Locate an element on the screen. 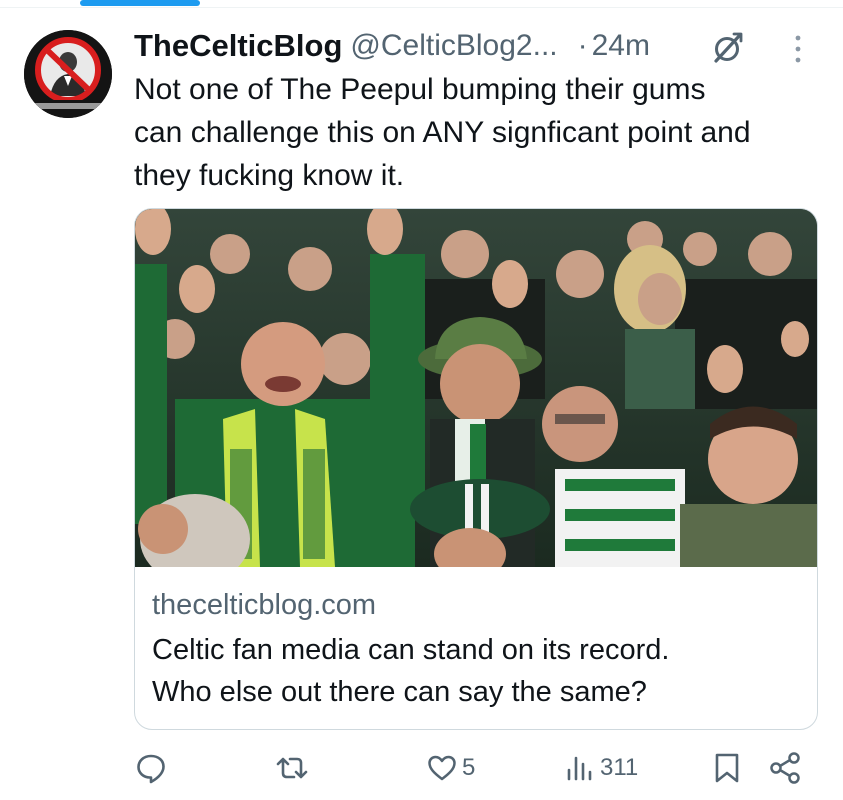 Image resolution: width=843 pixels, height=800 pixels. bookmark-button is located at coordinates (727, 768).